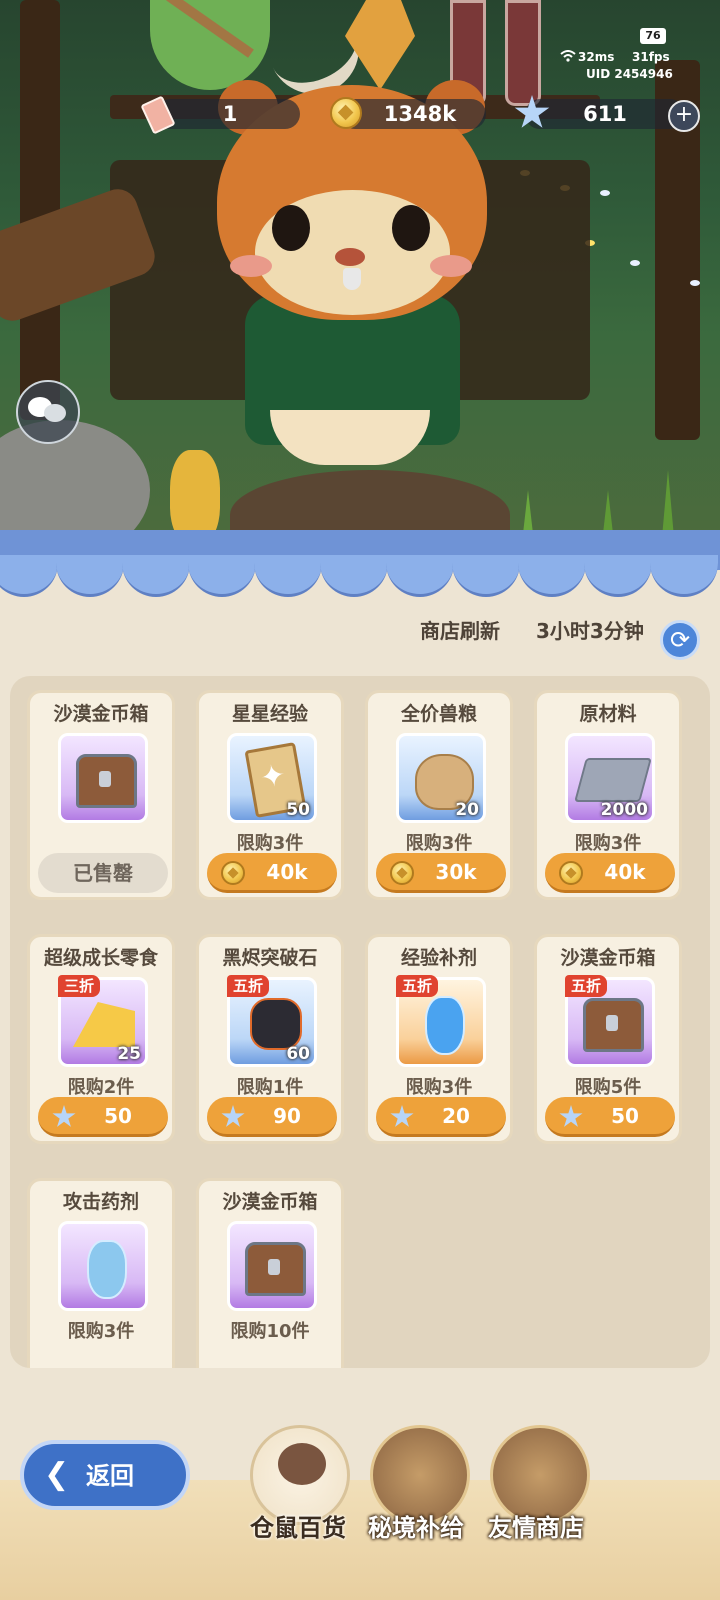 Image resolution: width=720 pixels, height=1600 pixels. I want to click on hamster-nose, so click(350, 257).